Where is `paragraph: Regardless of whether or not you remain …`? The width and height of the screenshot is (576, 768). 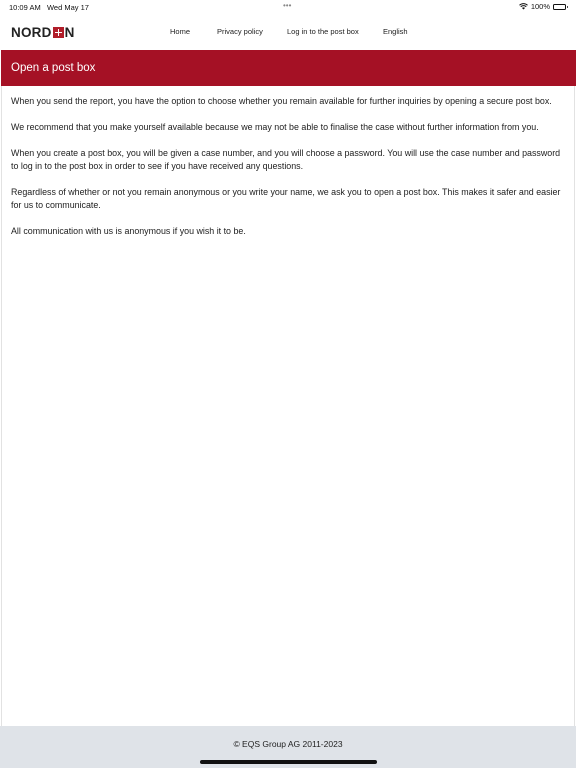 paragraph: Regardless of whether or not you remain … is located at coordinates (286, 198).